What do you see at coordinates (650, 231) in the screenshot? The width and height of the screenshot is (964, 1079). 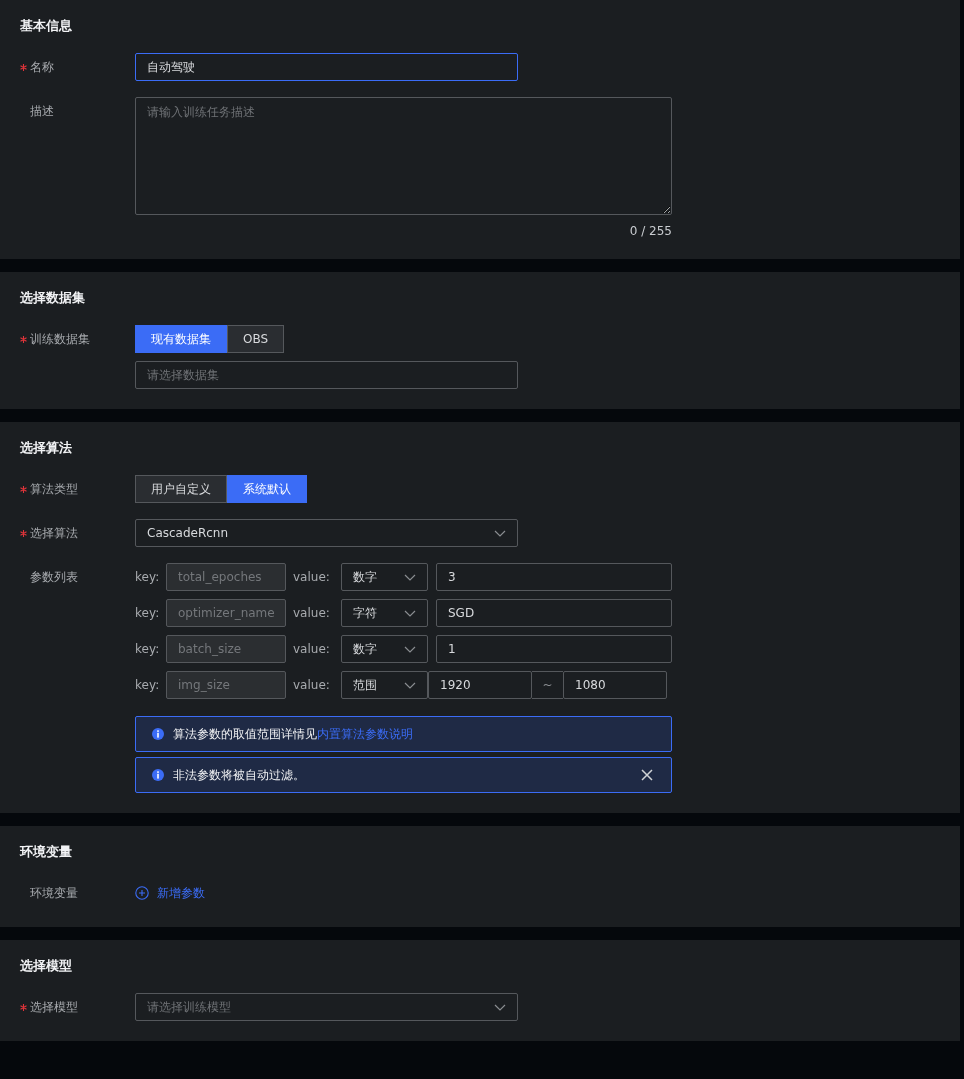 I see `character-counter: 0 / 255` at bounding box center [650, 231].